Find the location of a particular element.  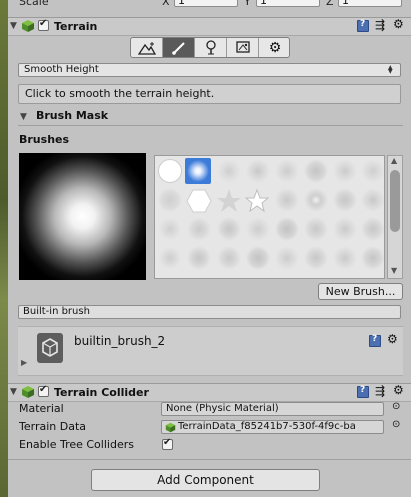

scale-z-field: 1 is located at coordinates (370, 3).